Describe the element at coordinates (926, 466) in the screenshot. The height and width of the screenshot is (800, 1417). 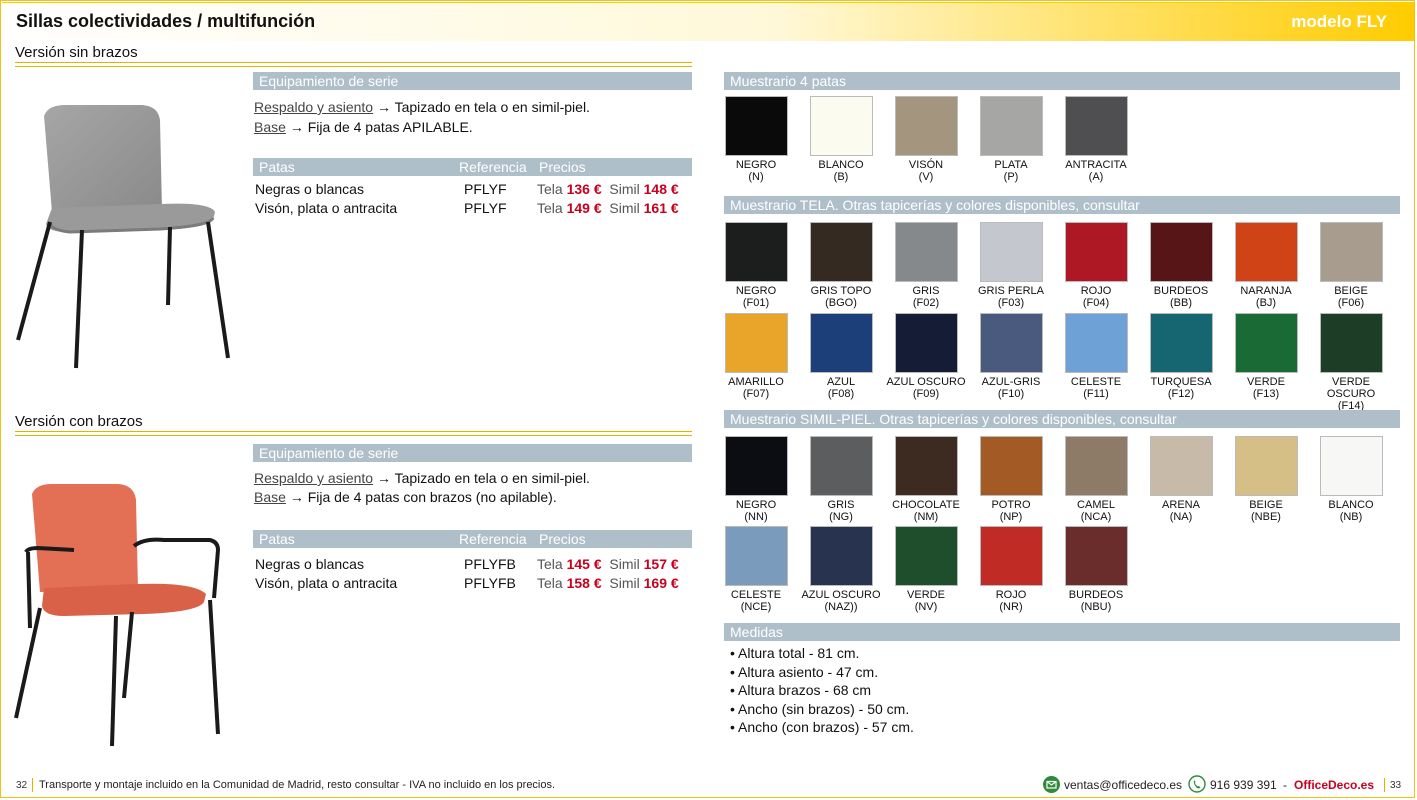
I see `swatch-chocolate` at that location.